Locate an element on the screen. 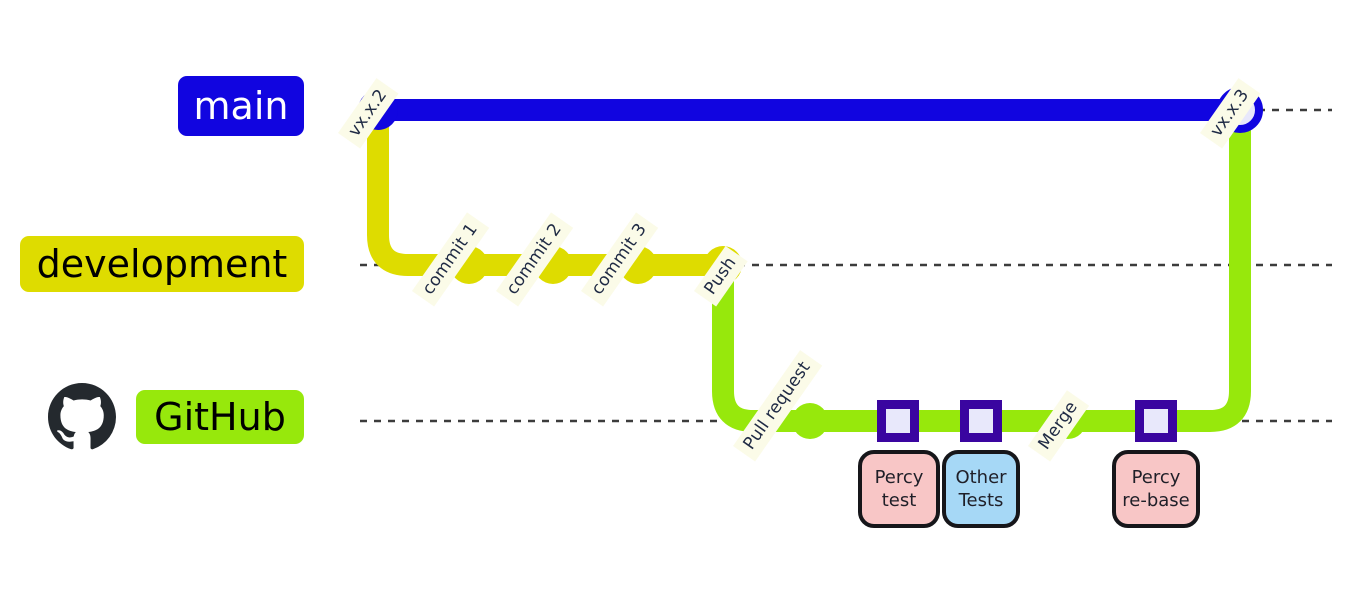  note-box-percy-rebase-line-1: Percy is located at coordinates (1156, 477).